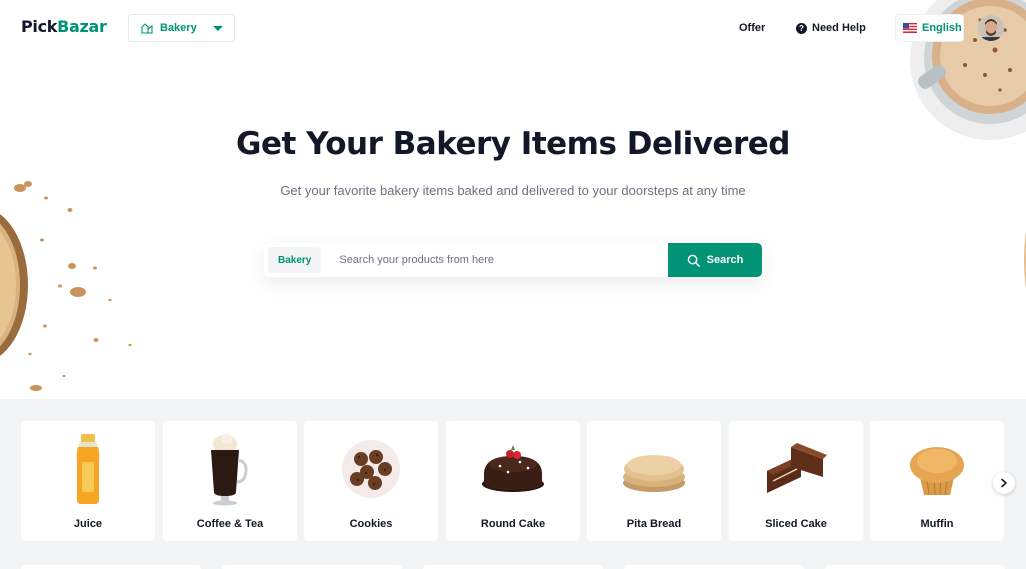 The width and height of the screenshot is (1026, 569). What do you see at coordinates (801, 28) in the screenshot?
I see `question-icon: ?` at bounding box center [801, 28].